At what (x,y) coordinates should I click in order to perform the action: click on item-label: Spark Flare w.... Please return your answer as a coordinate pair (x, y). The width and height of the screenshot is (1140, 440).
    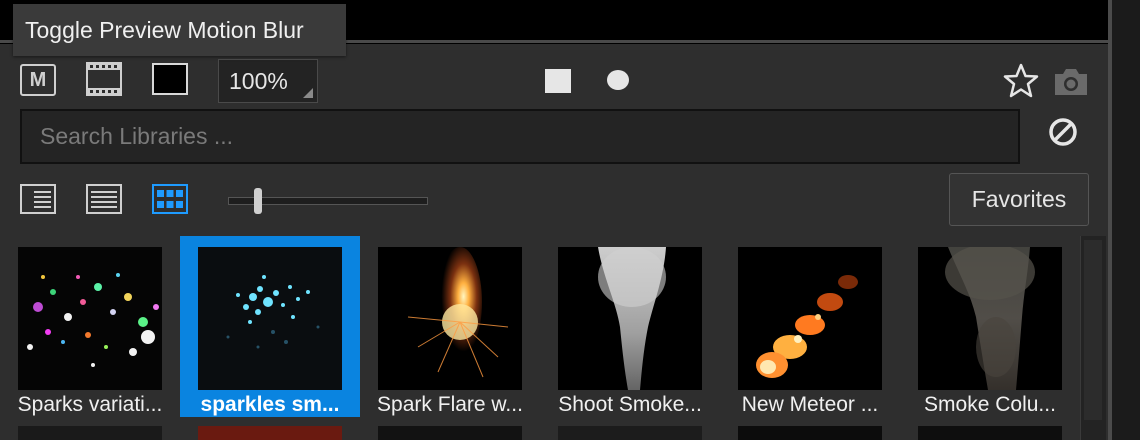
    Looking at the image, I should click on (450, 404).